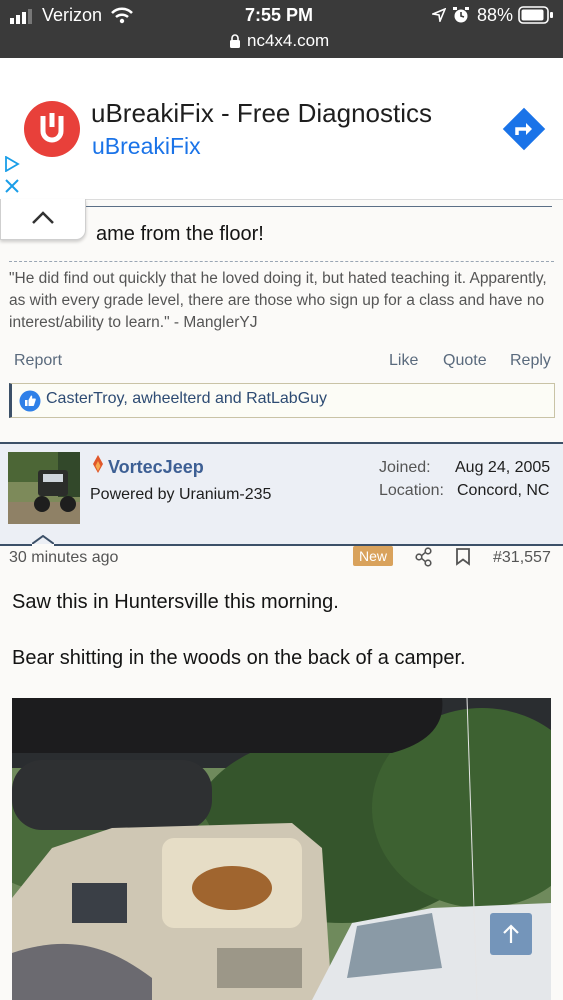 This screenshot has height=1000, width=563. I want to click on status-bar: Verizon 7:55 PM 88% nc4x4.com, so click(281, 29).